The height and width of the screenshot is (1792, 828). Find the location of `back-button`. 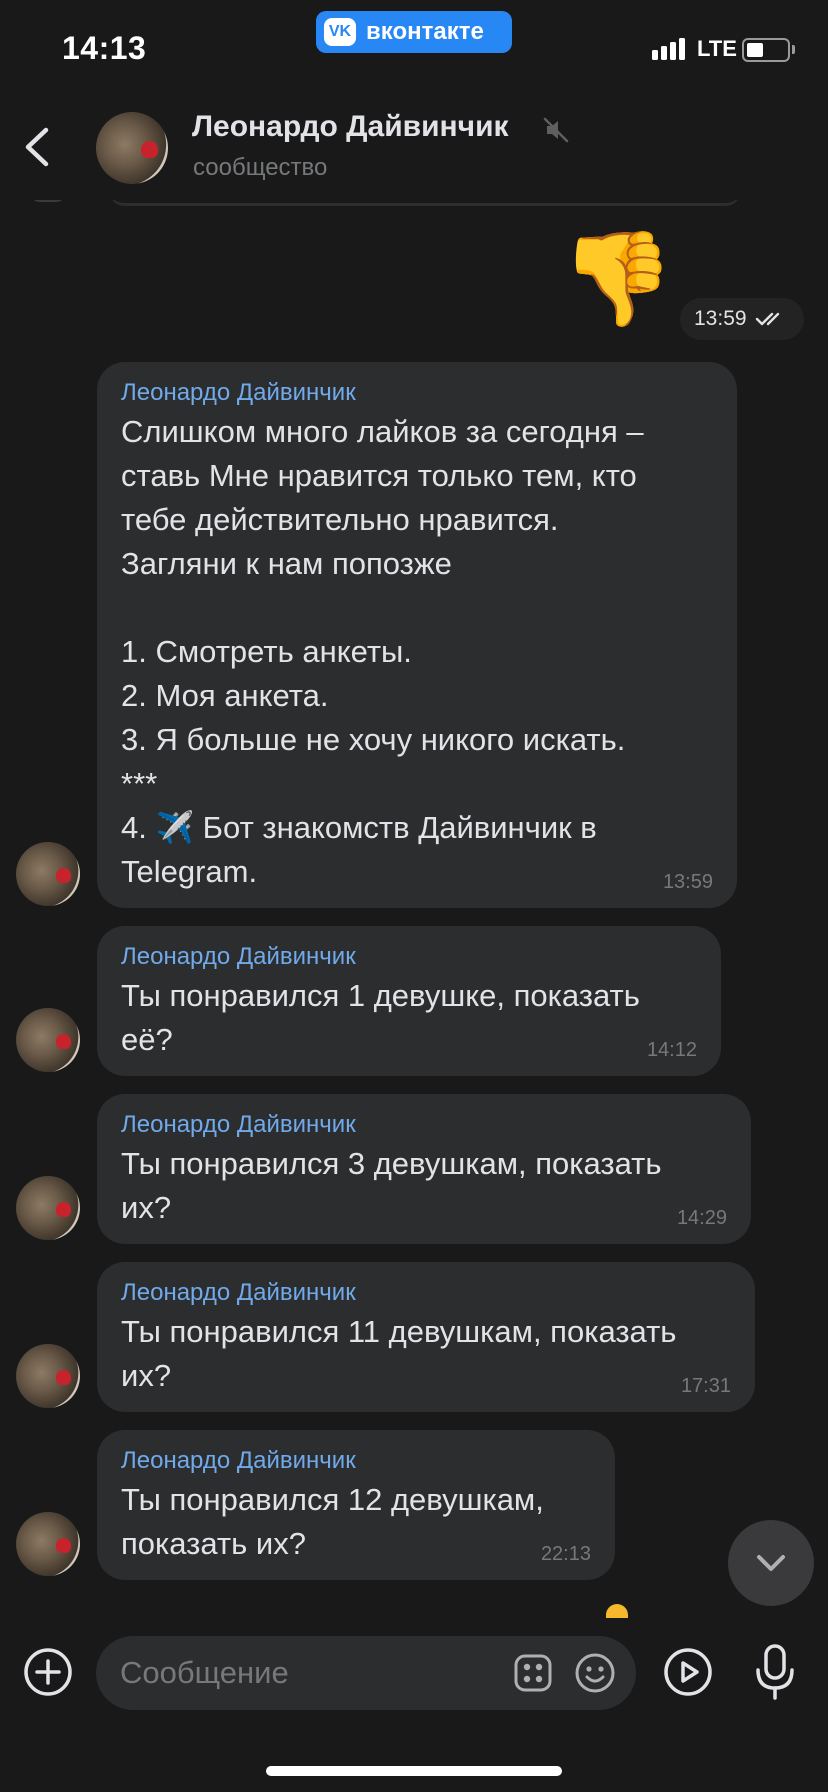

back-button is located at coordinates (39, 147).